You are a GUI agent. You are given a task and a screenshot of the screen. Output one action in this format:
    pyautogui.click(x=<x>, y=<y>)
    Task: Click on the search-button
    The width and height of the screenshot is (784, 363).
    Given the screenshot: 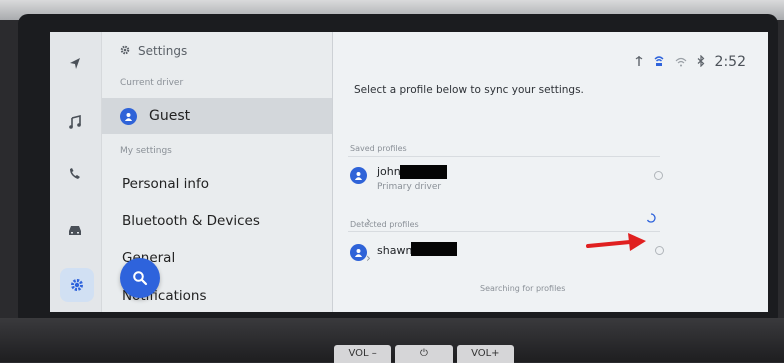 What is the action you would take?
    pyautogui.click(x=140, y=278)
    